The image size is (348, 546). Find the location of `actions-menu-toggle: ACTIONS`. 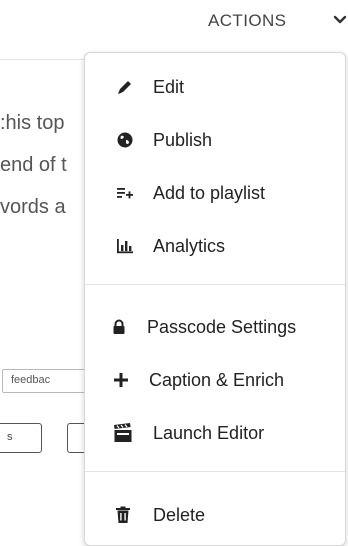

actions-menu-toggle: ACTIONS is located at coordinates (278, 21).